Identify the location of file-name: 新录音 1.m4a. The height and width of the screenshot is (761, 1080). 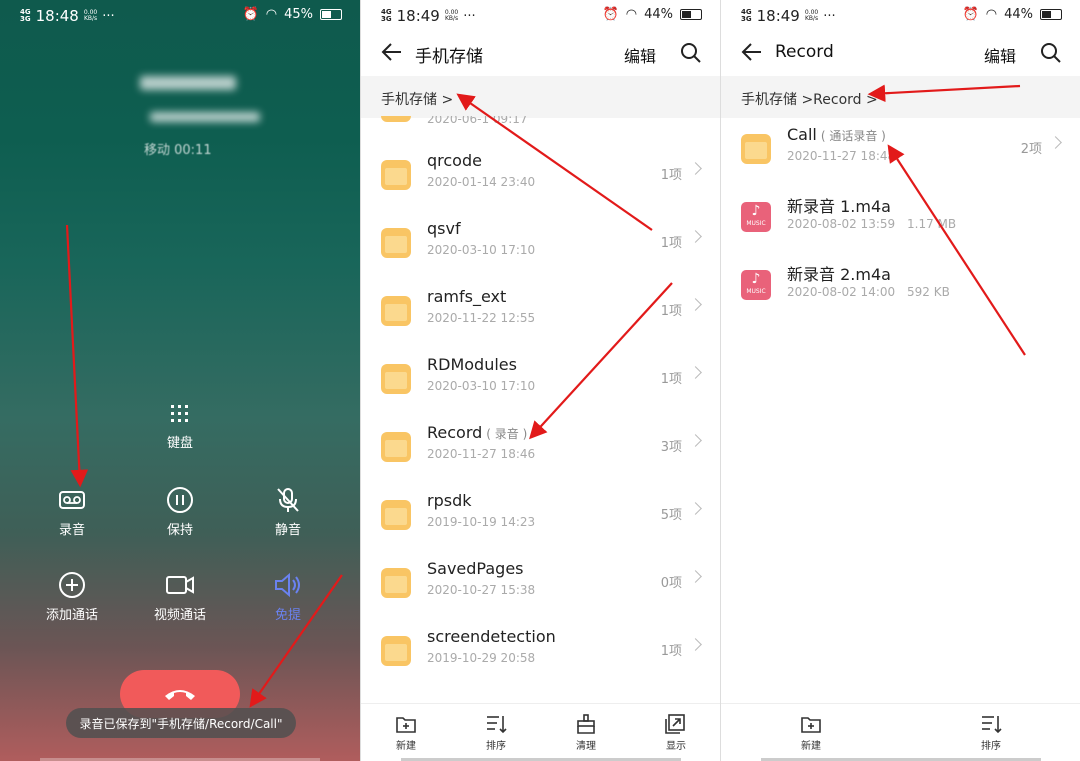
(839, 206).